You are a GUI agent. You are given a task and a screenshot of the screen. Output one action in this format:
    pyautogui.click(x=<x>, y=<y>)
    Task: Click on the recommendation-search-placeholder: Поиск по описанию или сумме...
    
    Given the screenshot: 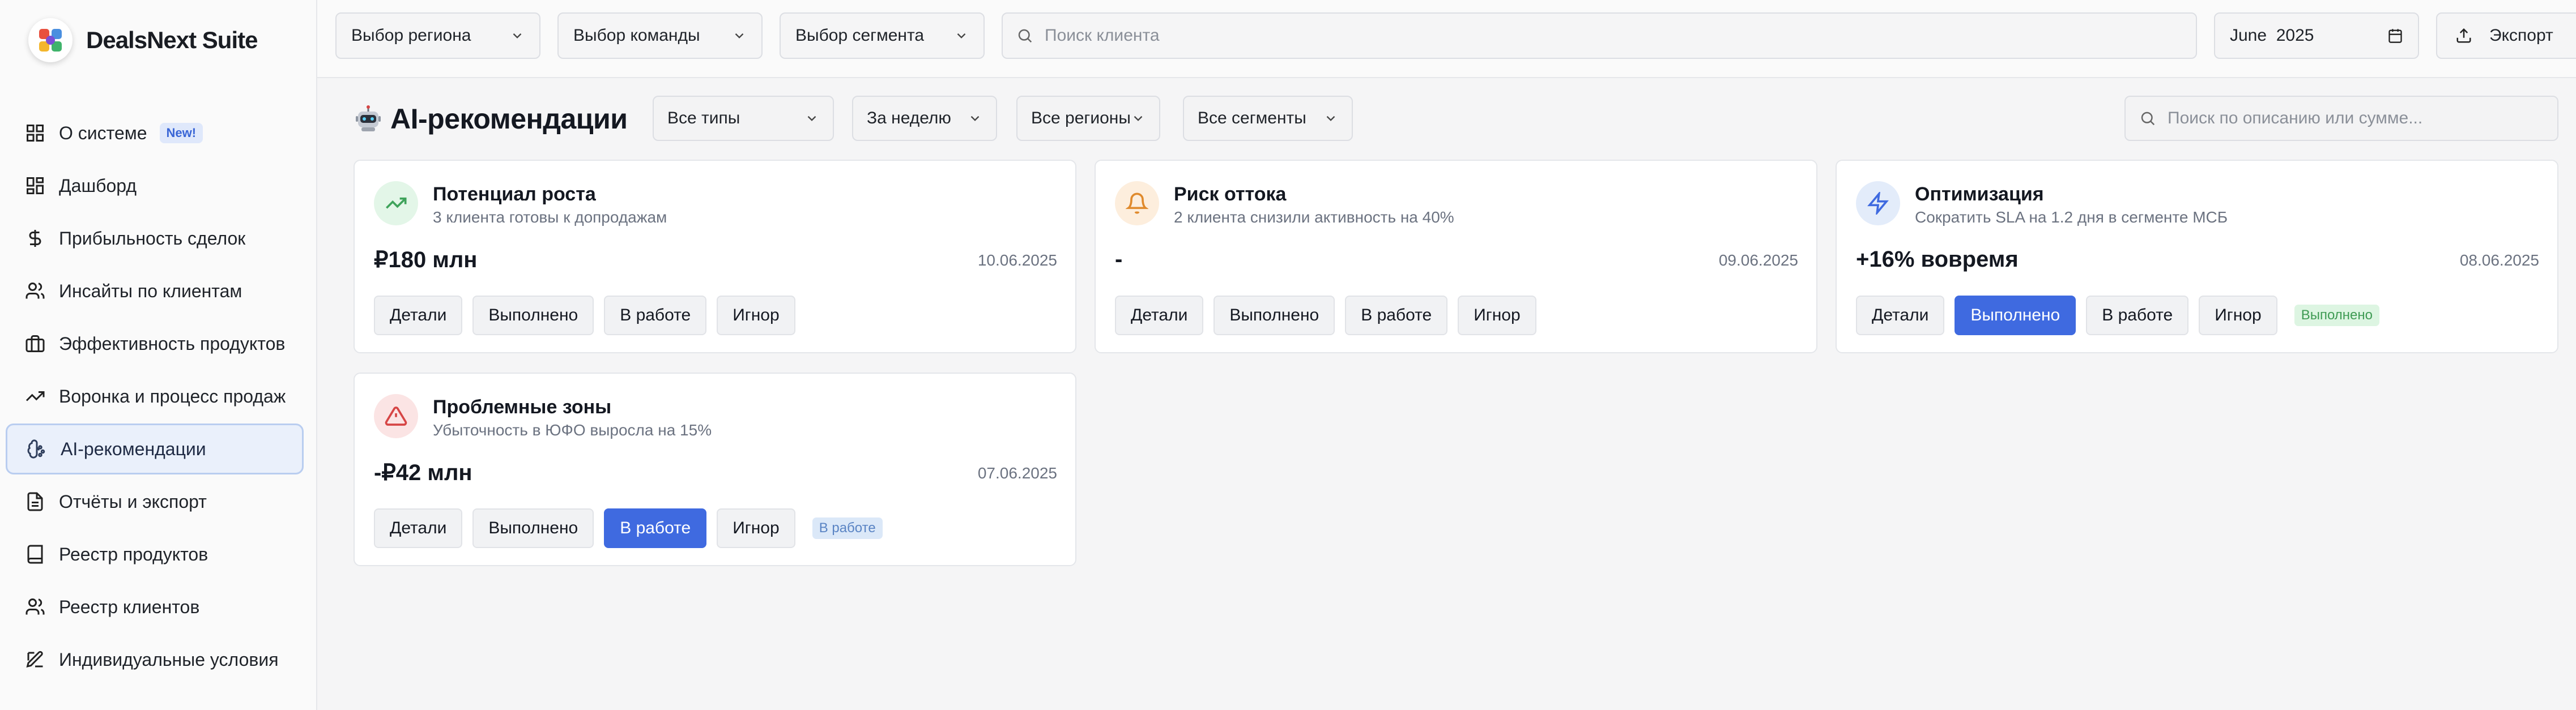 What is the action you would take?
    pyautogui.click(x=2295, y=118)
    